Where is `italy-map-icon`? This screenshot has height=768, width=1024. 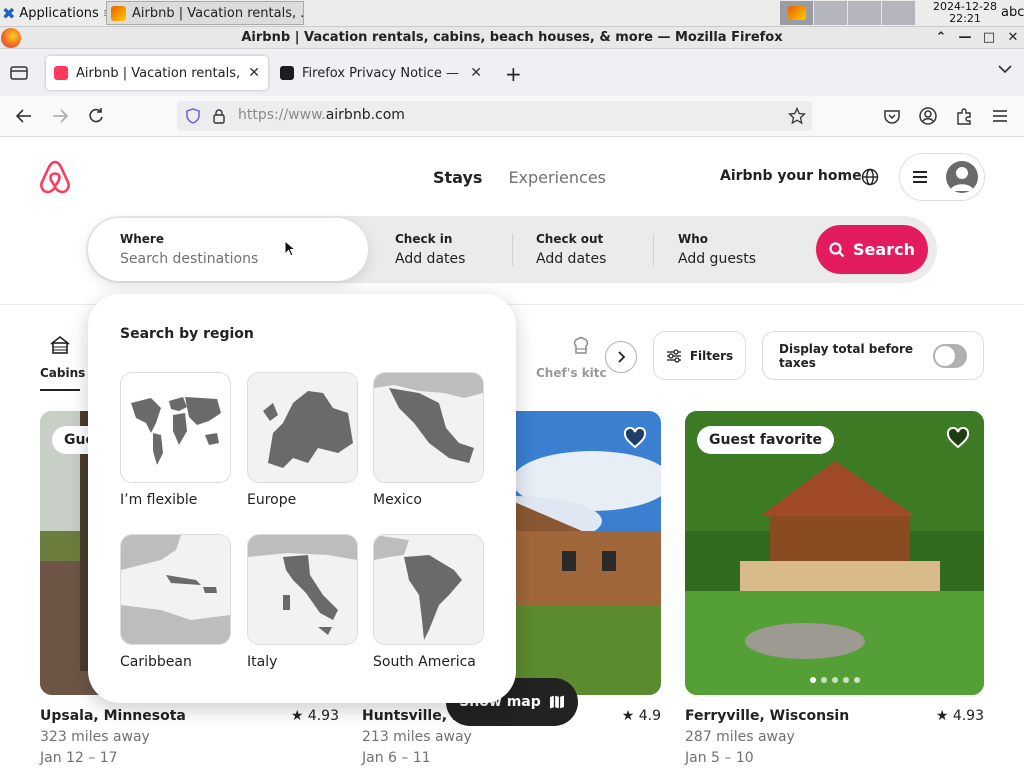 italy-map-icon is located at coordinates (302, 589).